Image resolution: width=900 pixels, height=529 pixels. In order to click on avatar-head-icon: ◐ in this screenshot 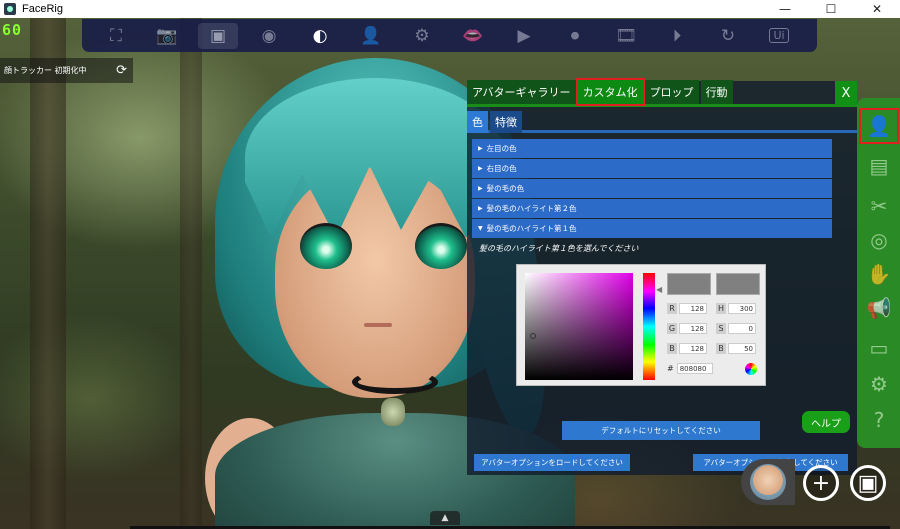, I will do `click(320, 36)`.